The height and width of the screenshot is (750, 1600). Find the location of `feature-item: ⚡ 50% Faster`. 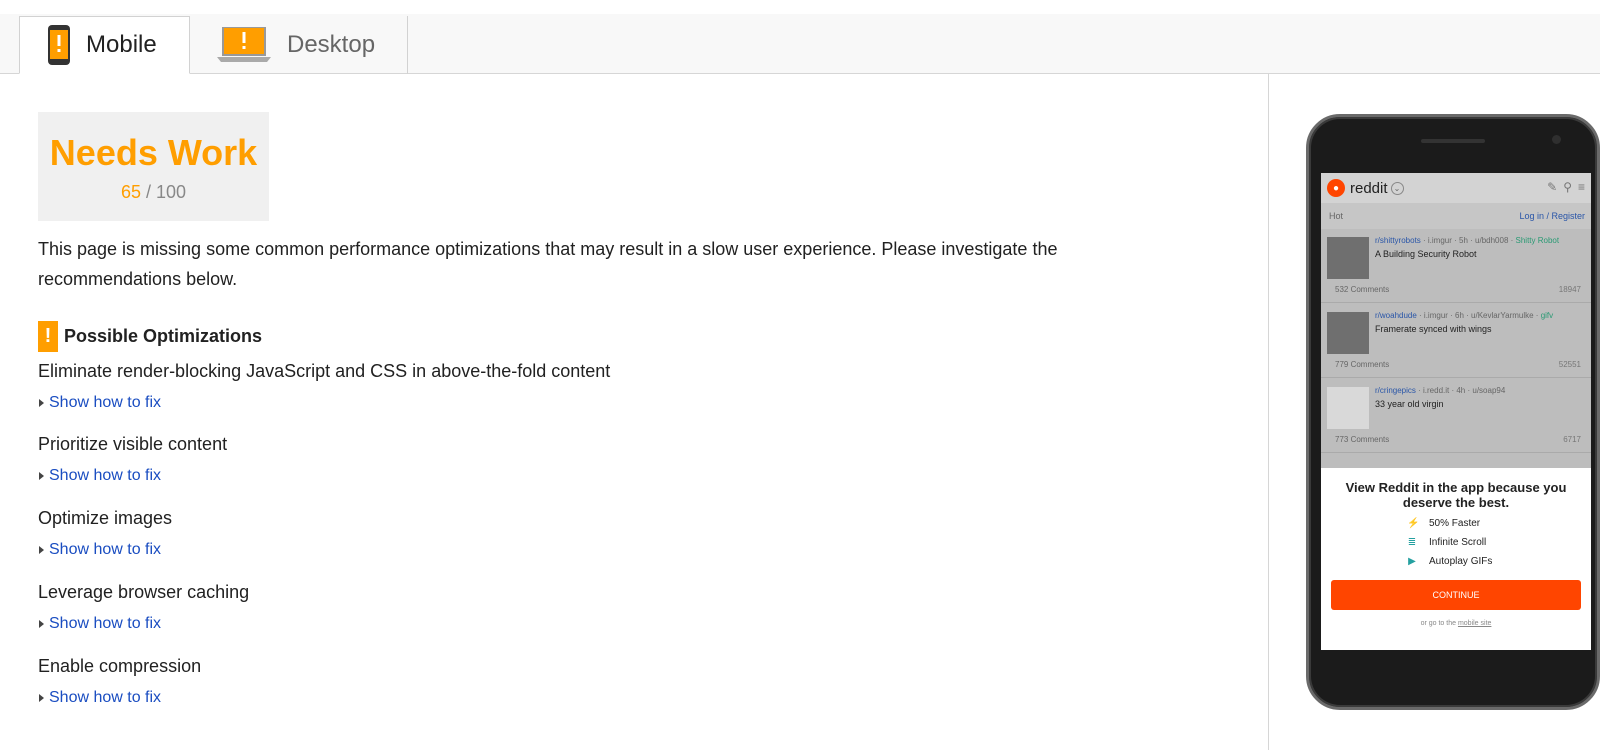

feature-item: ⚡ 50% Faster is located at coordinates (1444, 523).